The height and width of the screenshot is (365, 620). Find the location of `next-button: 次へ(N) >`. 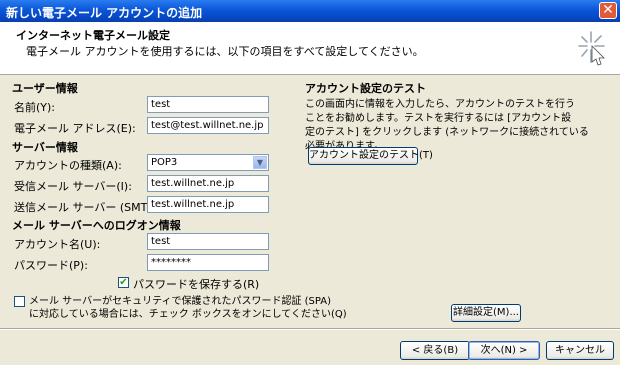

next-button: 次へ(N) > is located at coordinates (504, 350).